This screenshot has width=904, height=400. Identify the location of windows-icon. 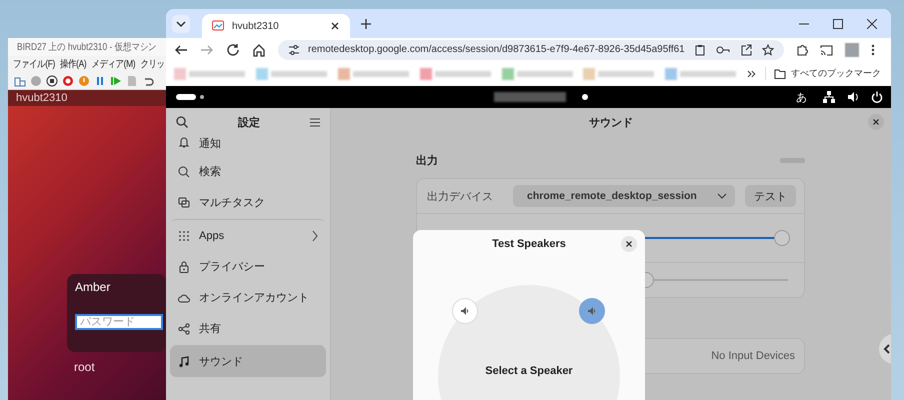
(184, 202).